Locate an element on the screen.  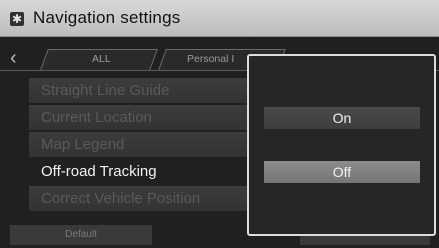
default-button: Default is located at coordinates (81, 235).